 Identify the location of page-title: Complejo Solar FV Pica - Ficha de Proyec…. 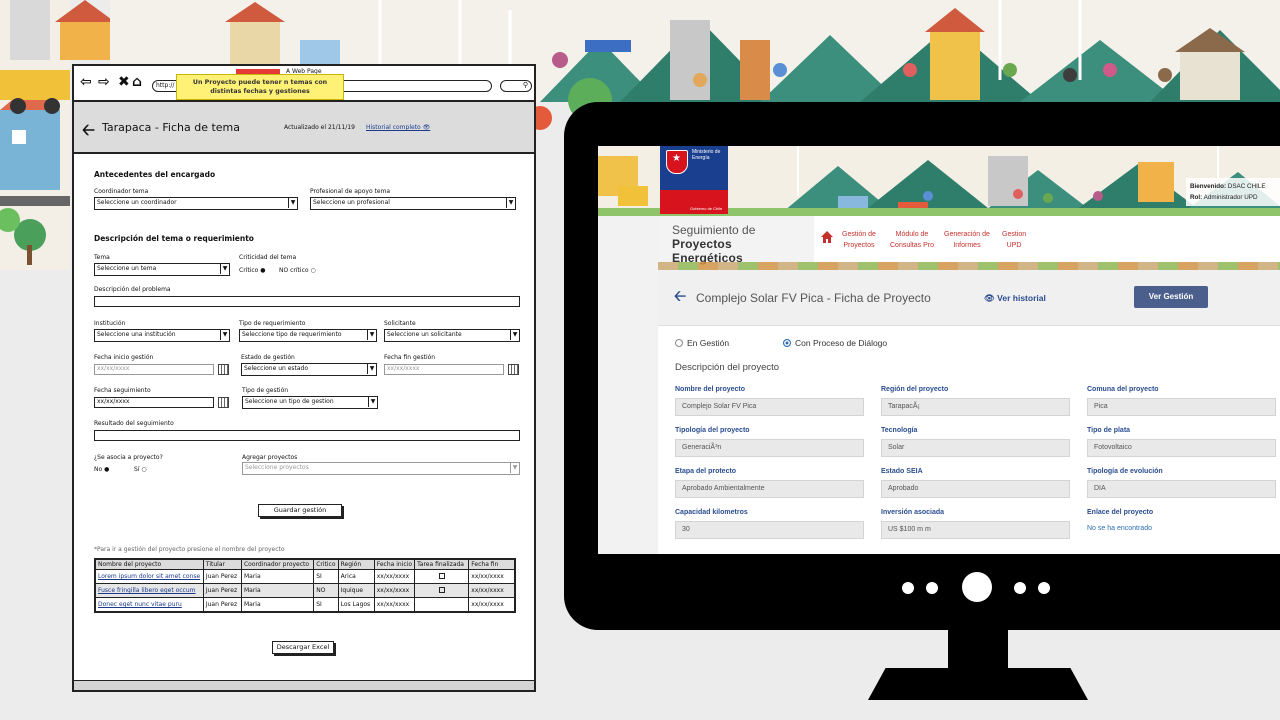
(813, 298).